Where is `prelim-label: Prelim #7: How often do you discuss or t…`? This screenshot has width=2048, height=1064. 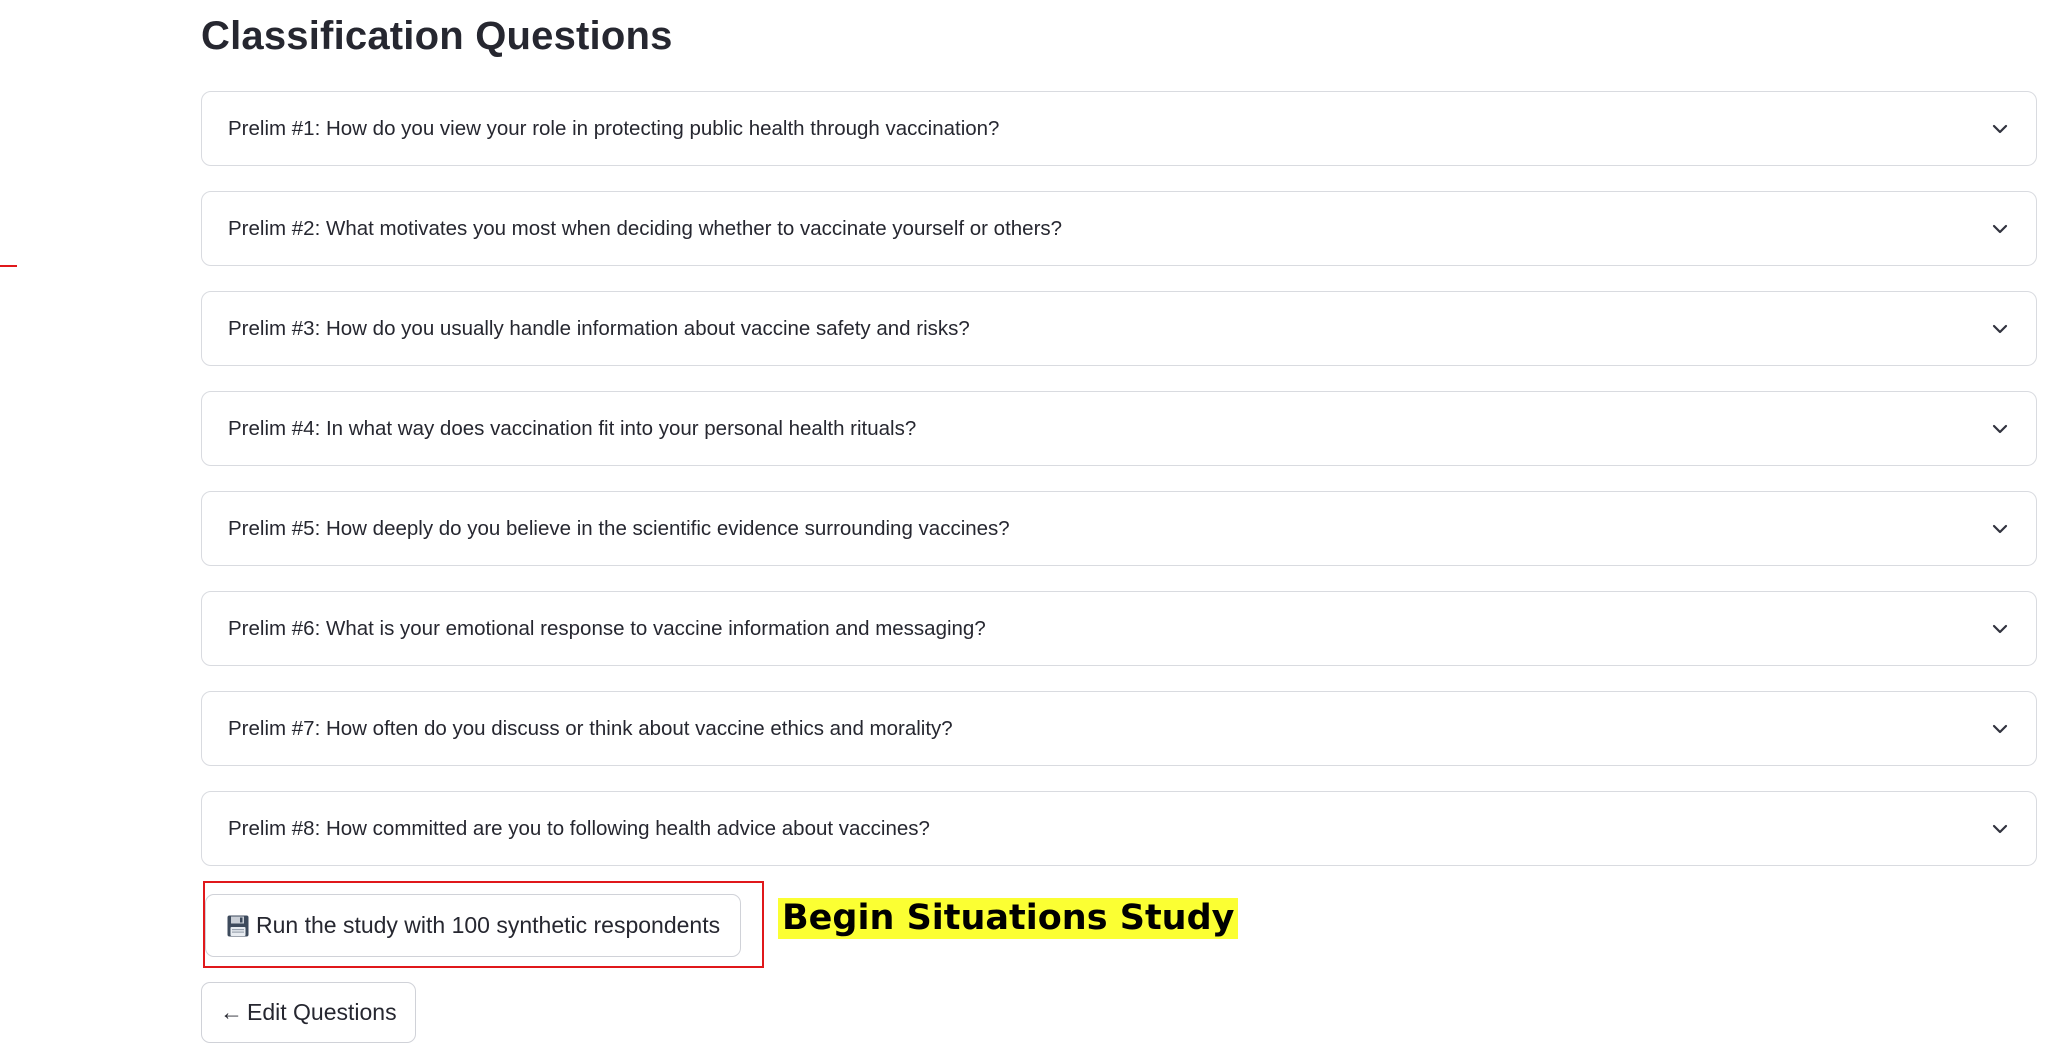 prelim-label: Prelim #7: How often do you discuss or t… is located at coordinates (590, 728).